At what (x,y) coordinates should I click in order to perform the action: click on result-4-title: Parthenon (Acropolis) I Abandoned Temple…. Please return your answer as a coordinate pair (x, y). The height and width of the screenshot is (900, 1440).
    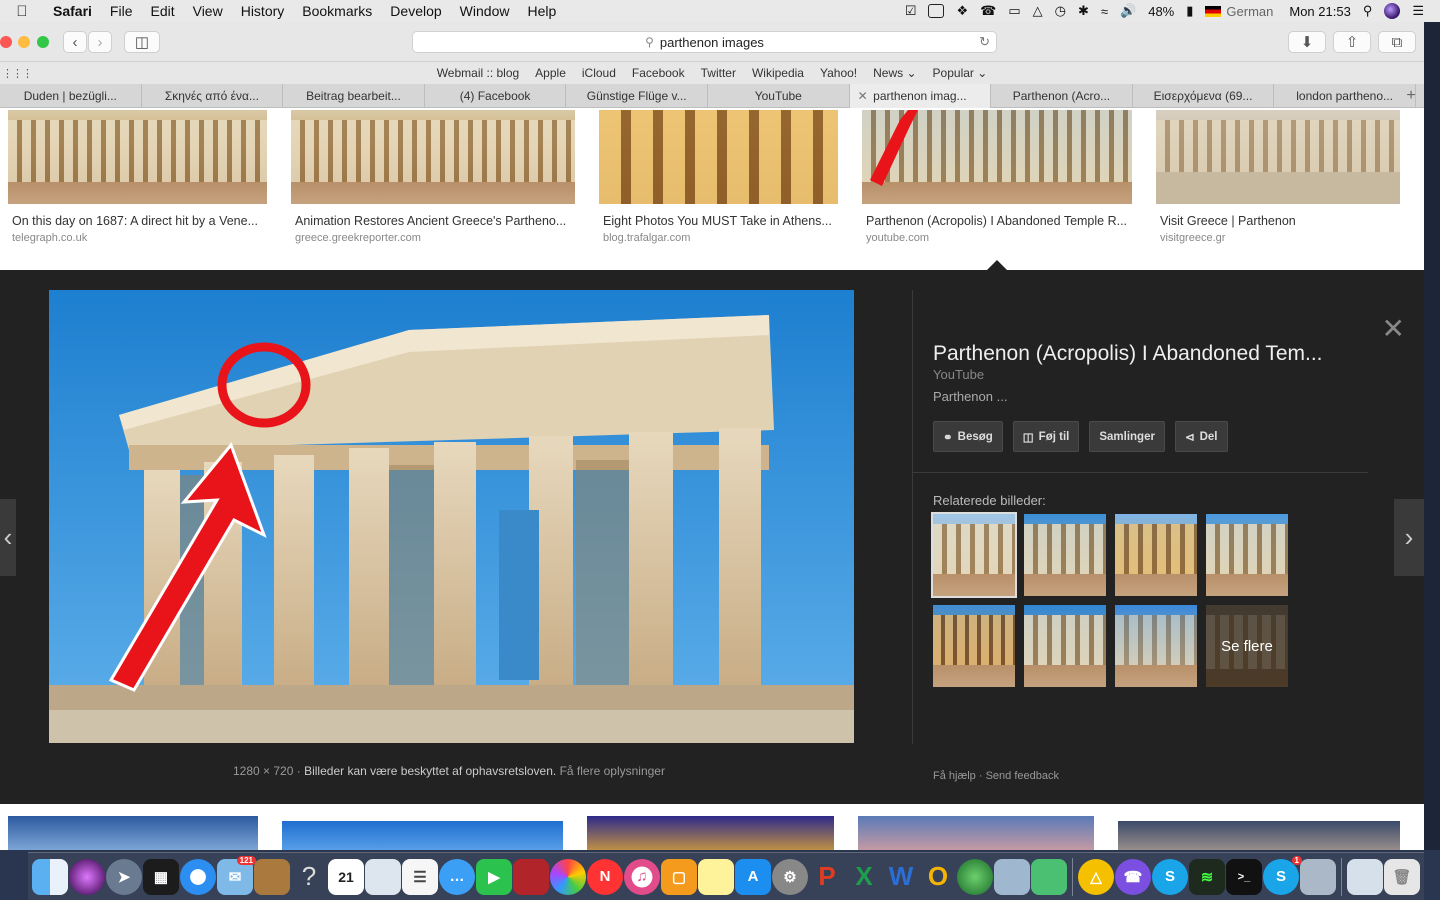
    Looking at the image, I should click on (997, 221).